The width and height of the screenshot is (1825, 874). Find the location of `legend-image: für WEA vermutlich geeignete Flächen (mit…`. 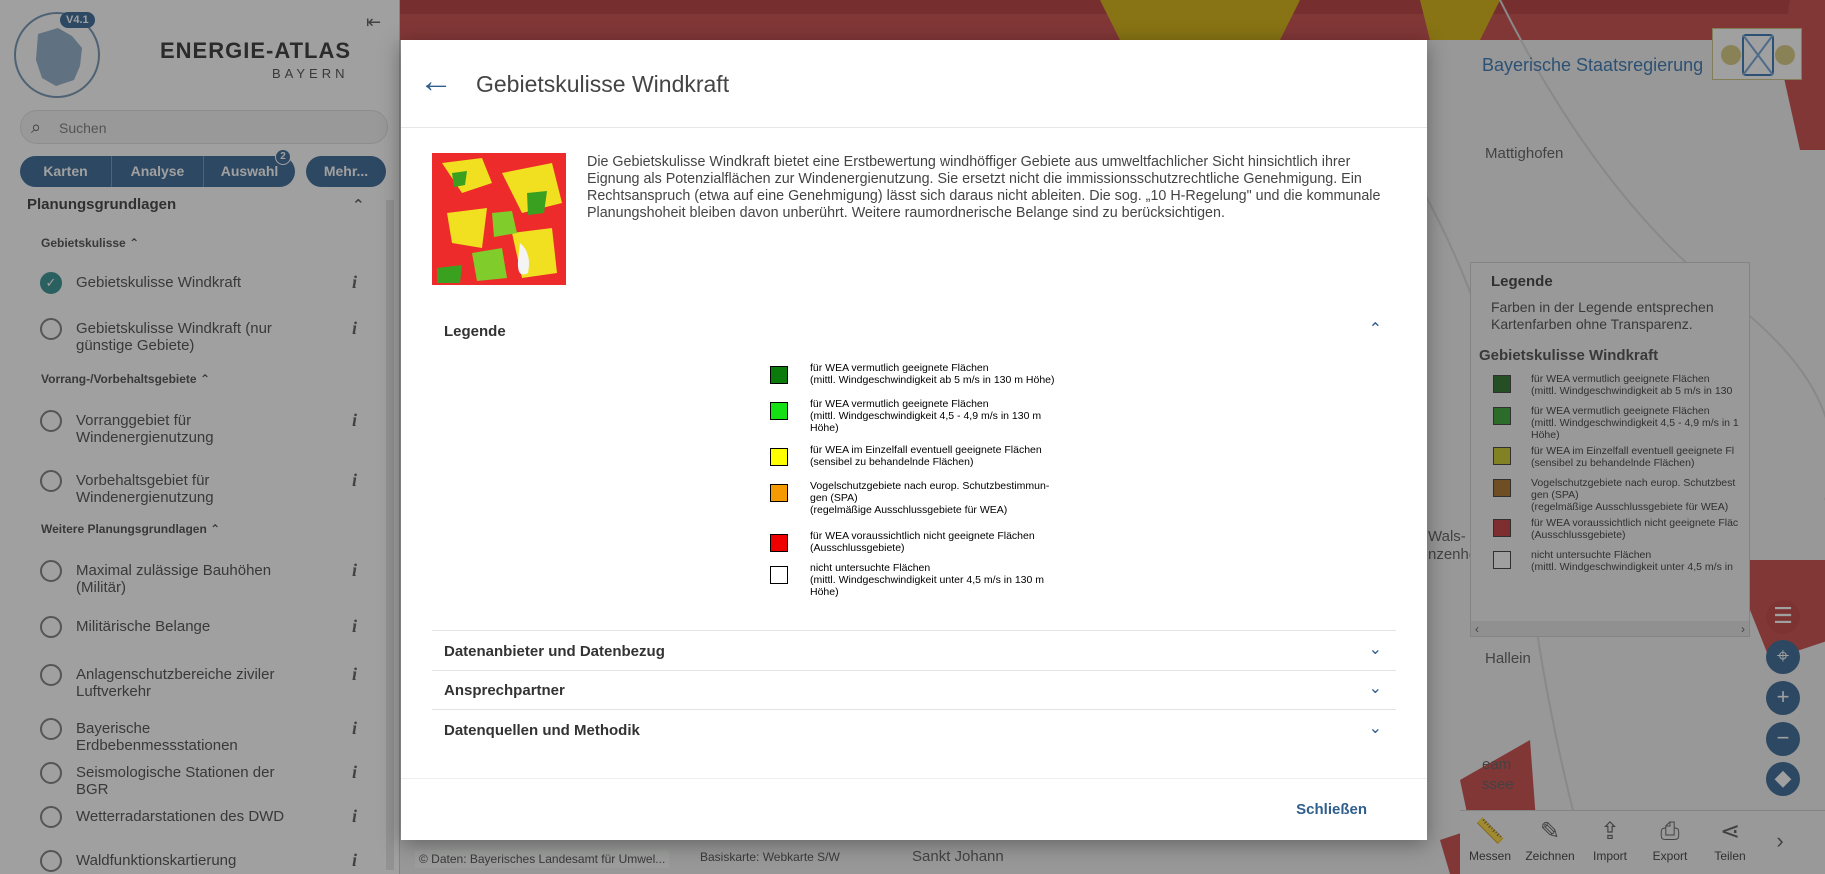

legend-image: für WEA vermutlich geeignete Flächen (mit… is located at coordinates (918, 483).